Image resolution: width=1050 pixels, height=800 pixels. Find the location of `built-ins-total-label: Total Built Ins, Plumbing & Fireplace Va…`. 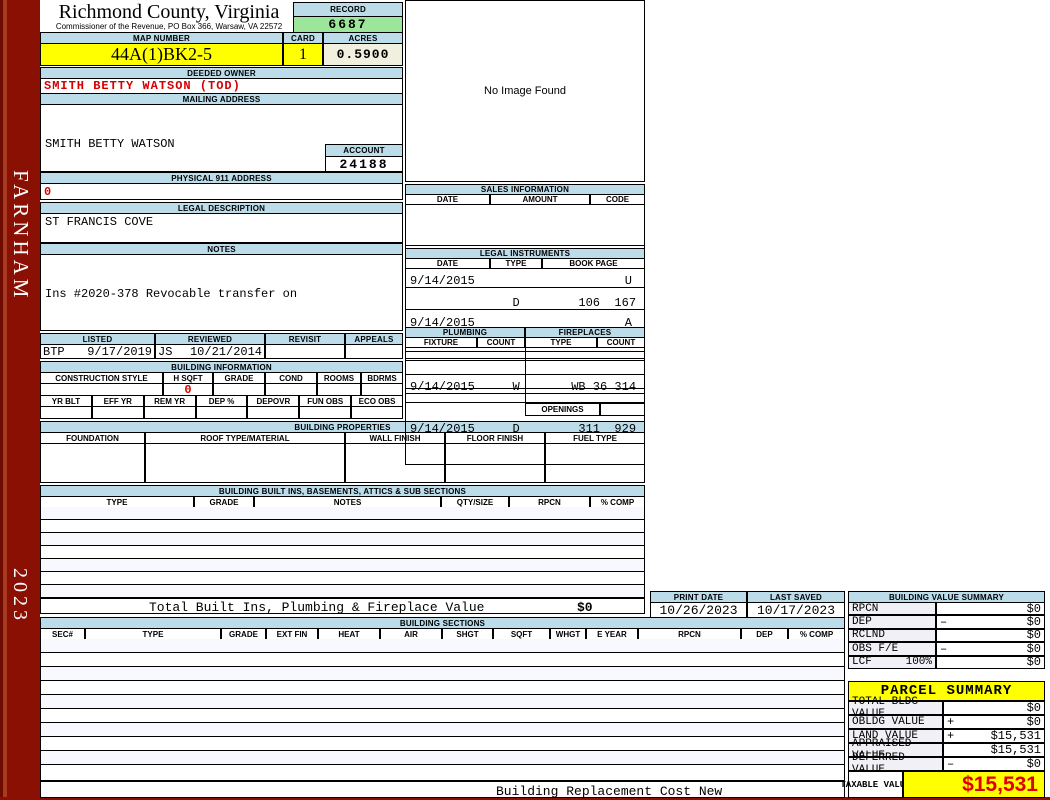

built-ins-total-label: Total Built Ins, Plumbing & Fireplace Va… is located at coordinates (317, 607).